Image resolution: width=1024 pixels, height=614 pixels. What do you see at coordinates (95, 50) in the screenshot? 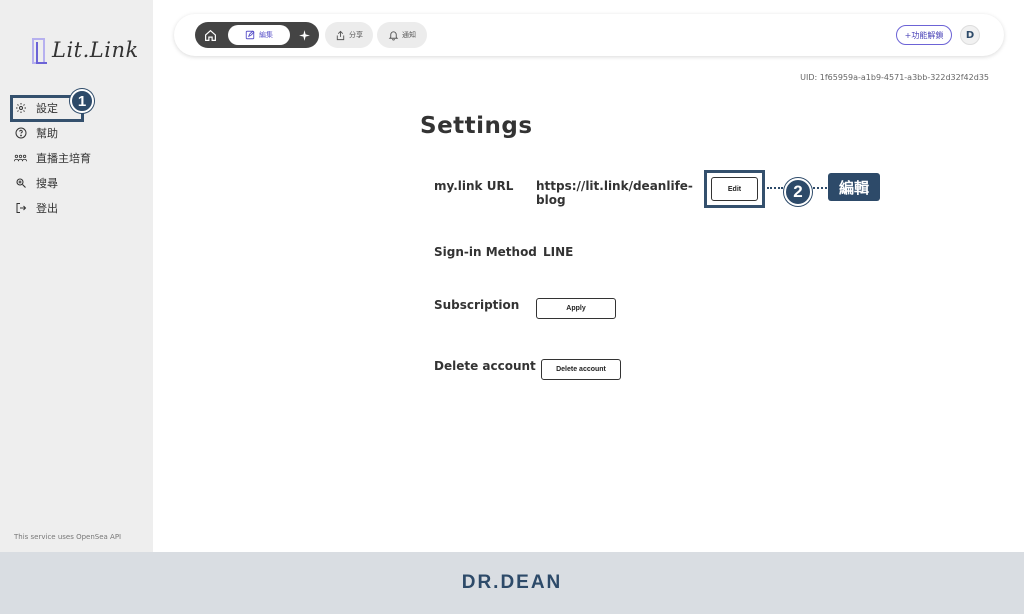
I see `logo-text: Lit.Link` at bounding box center [95, 50].